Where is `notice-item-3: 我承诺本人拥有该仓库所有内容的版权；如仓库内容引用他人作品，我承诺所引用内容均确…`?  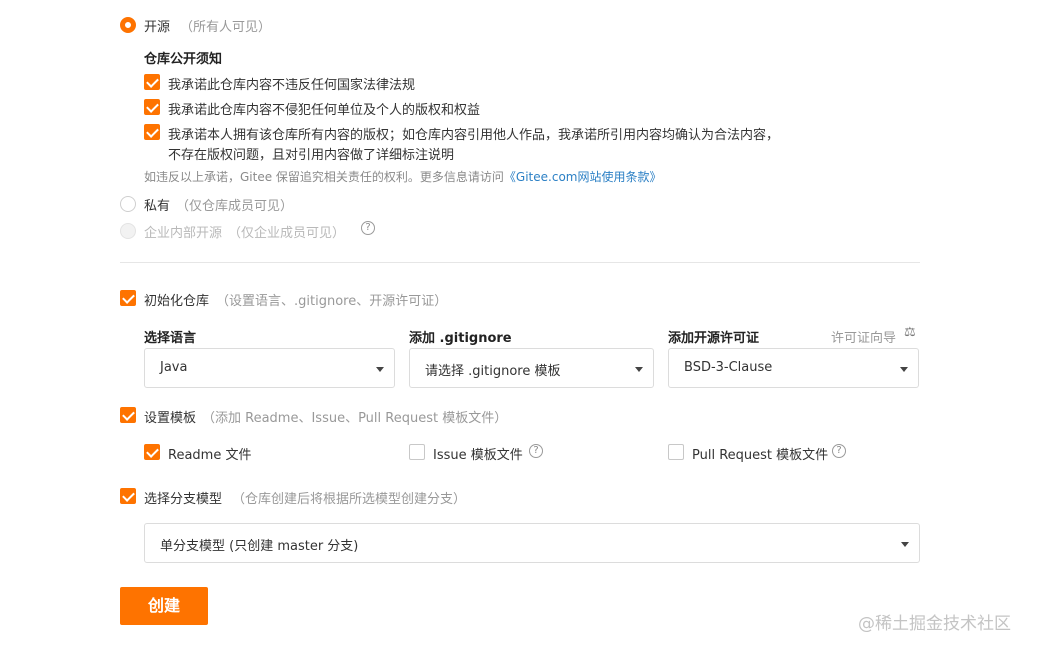
notice-item-3: 我承诺本人拥有该仓库所有内容的版权；如仓库内容引用他人作品，我承诺所引用内容均确… is located at coordinates (474, 135).